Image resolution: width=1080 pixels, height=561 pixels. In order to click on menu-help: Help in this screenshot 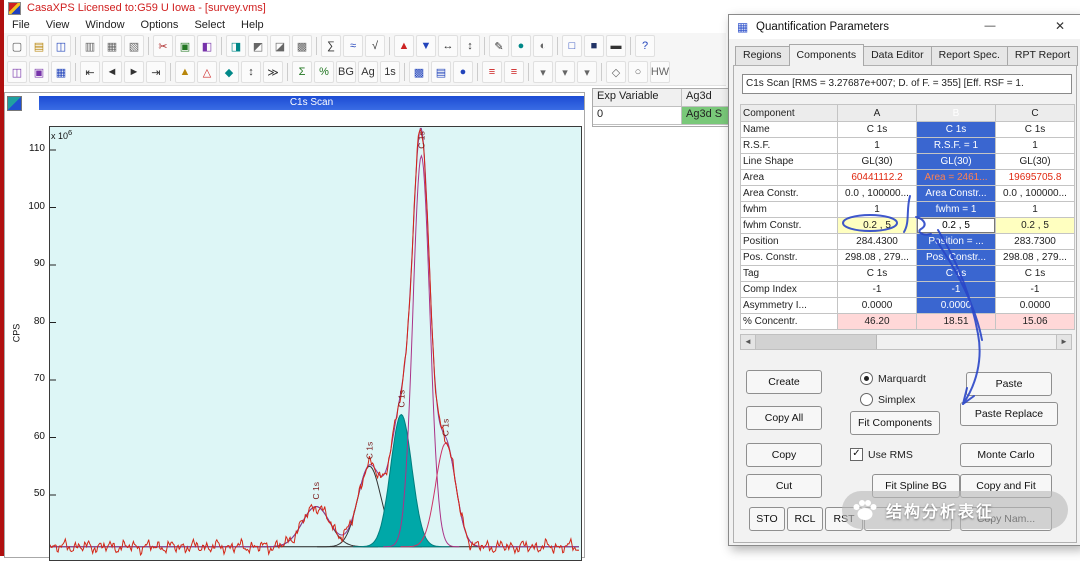, I will do `click(252, 25)`.